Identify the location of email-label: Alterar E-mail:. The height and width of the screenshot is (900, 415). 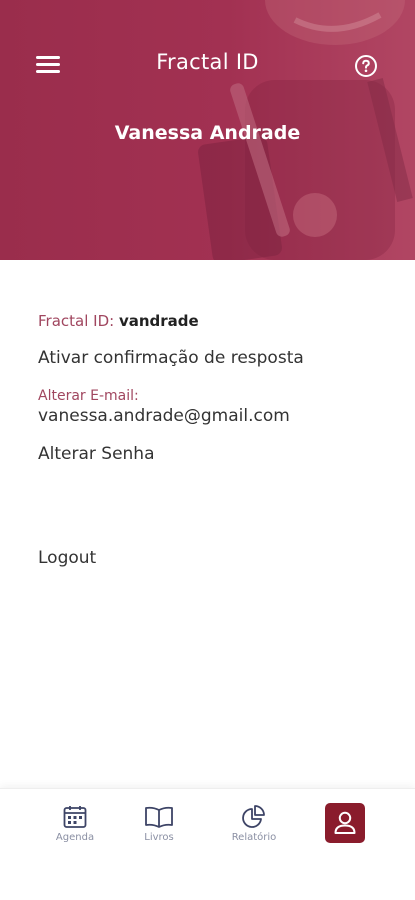
(88, 396).